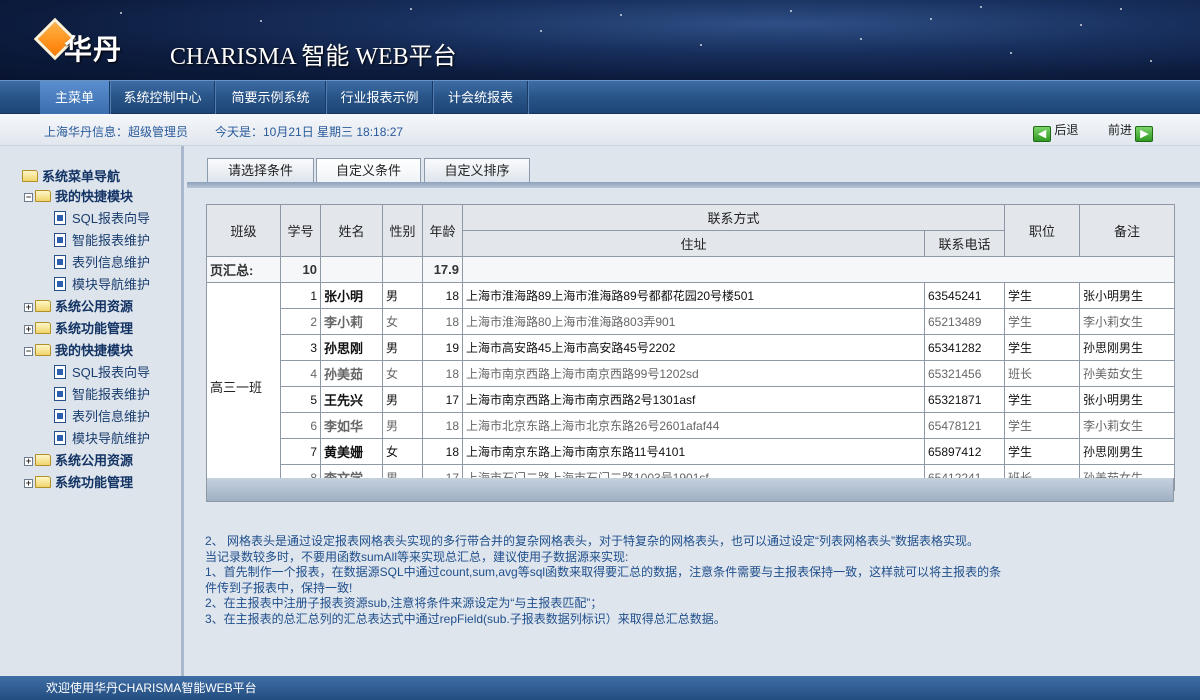  What do you see at coordinates (442, 347) in the screenshot?
I see `cell-age: 19` at bounding box center [442, 347].